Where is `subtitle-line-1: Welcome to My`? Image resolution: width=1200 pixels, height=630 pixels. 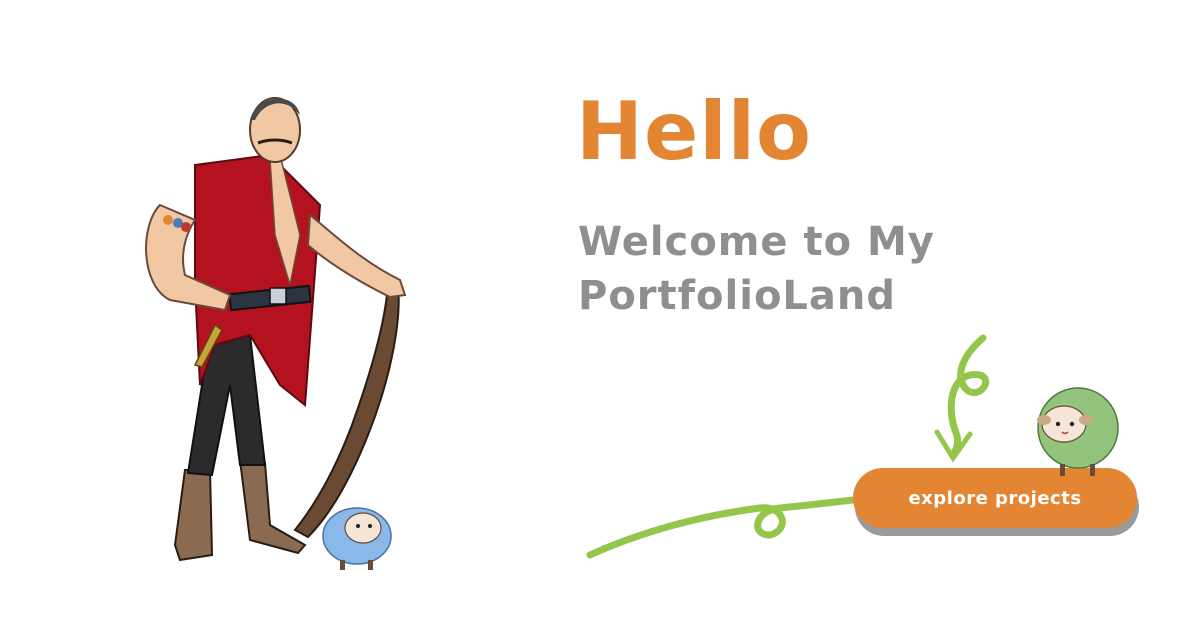
subtitle-line-1: Welcome to My is located at coordinates (756, 242).